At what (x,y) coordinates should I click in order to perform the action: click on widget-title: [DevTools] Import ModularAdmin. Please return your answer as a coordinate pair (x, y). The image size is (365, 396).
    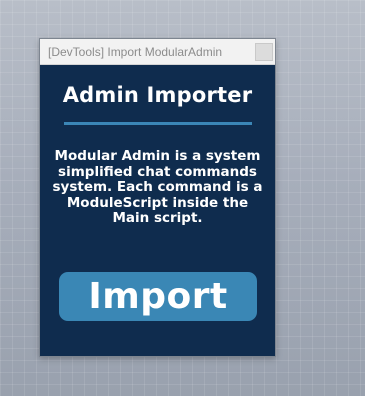
    Looking at the image, I should click on (135, 52).